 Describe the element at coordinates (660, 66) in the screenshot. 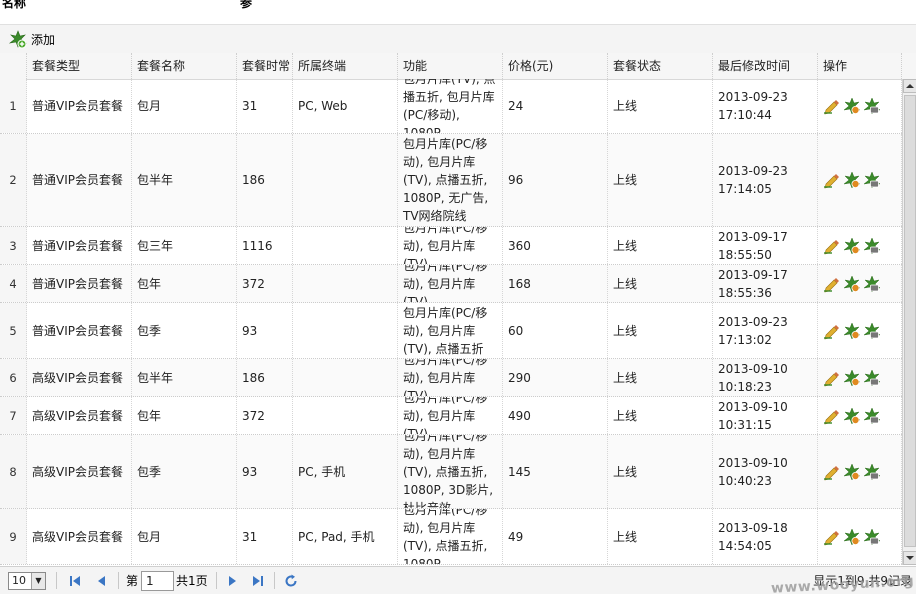

I see `header-status: 套餐状态` at that location.